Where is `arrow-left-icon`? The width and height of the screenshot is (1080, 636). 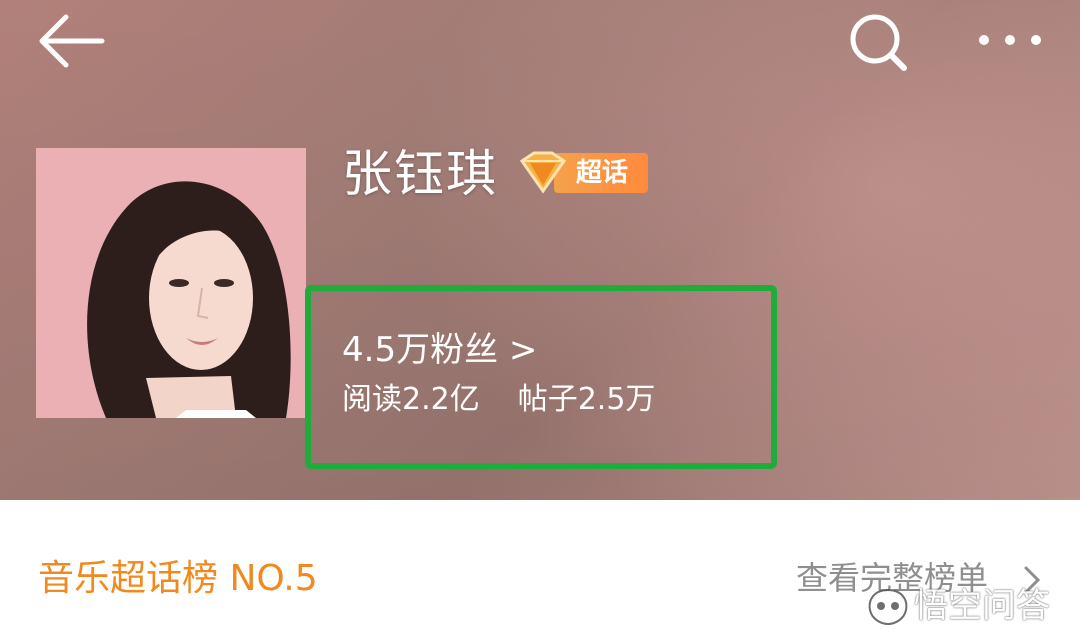
arrow-left-icon is located at coordinates (72, 41).